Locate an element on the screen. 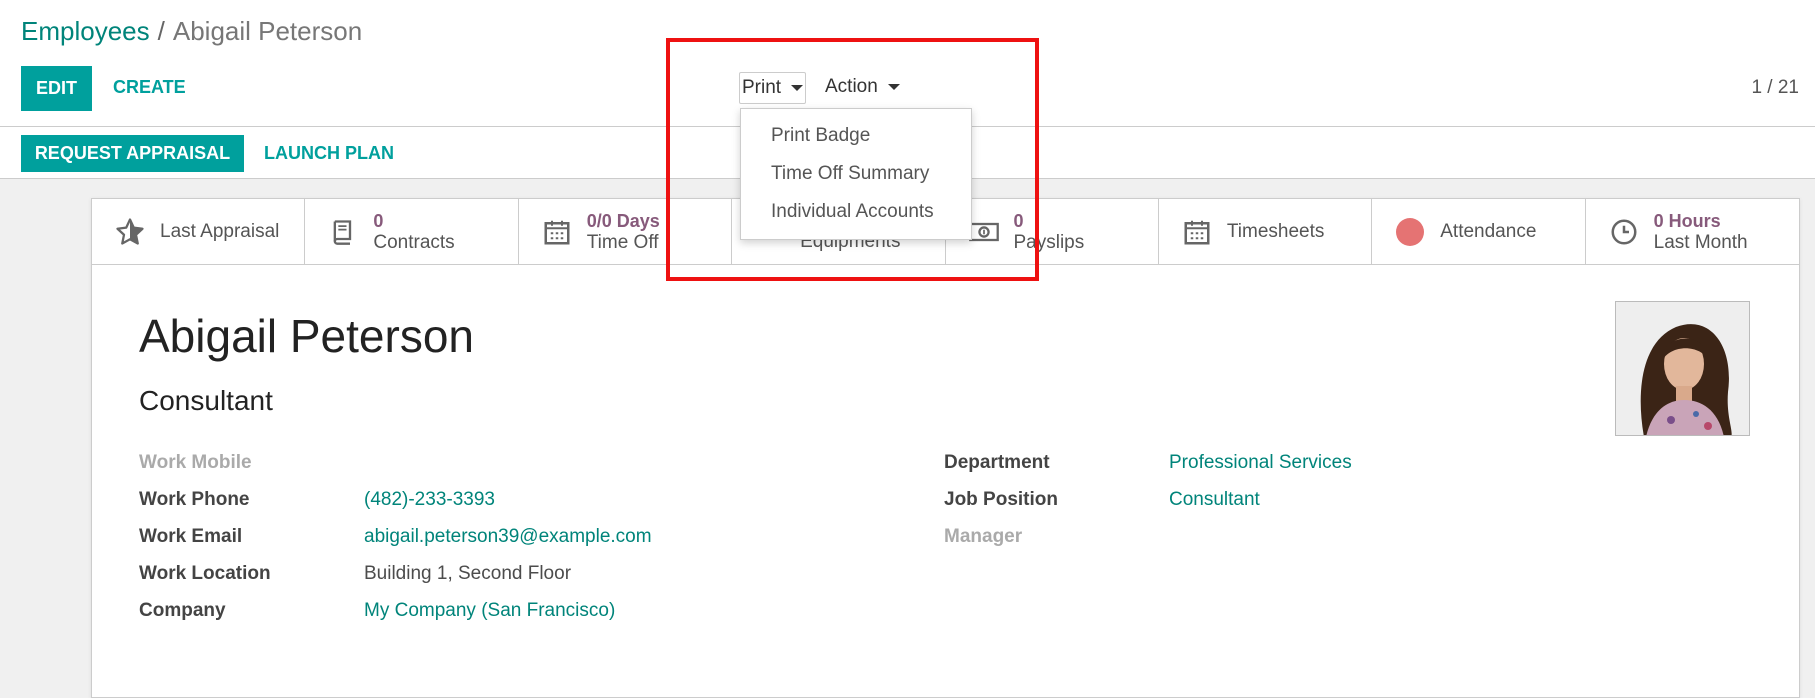  smart-button-last-appraisal: Last Appraisal is located at coordinates (199, 231).